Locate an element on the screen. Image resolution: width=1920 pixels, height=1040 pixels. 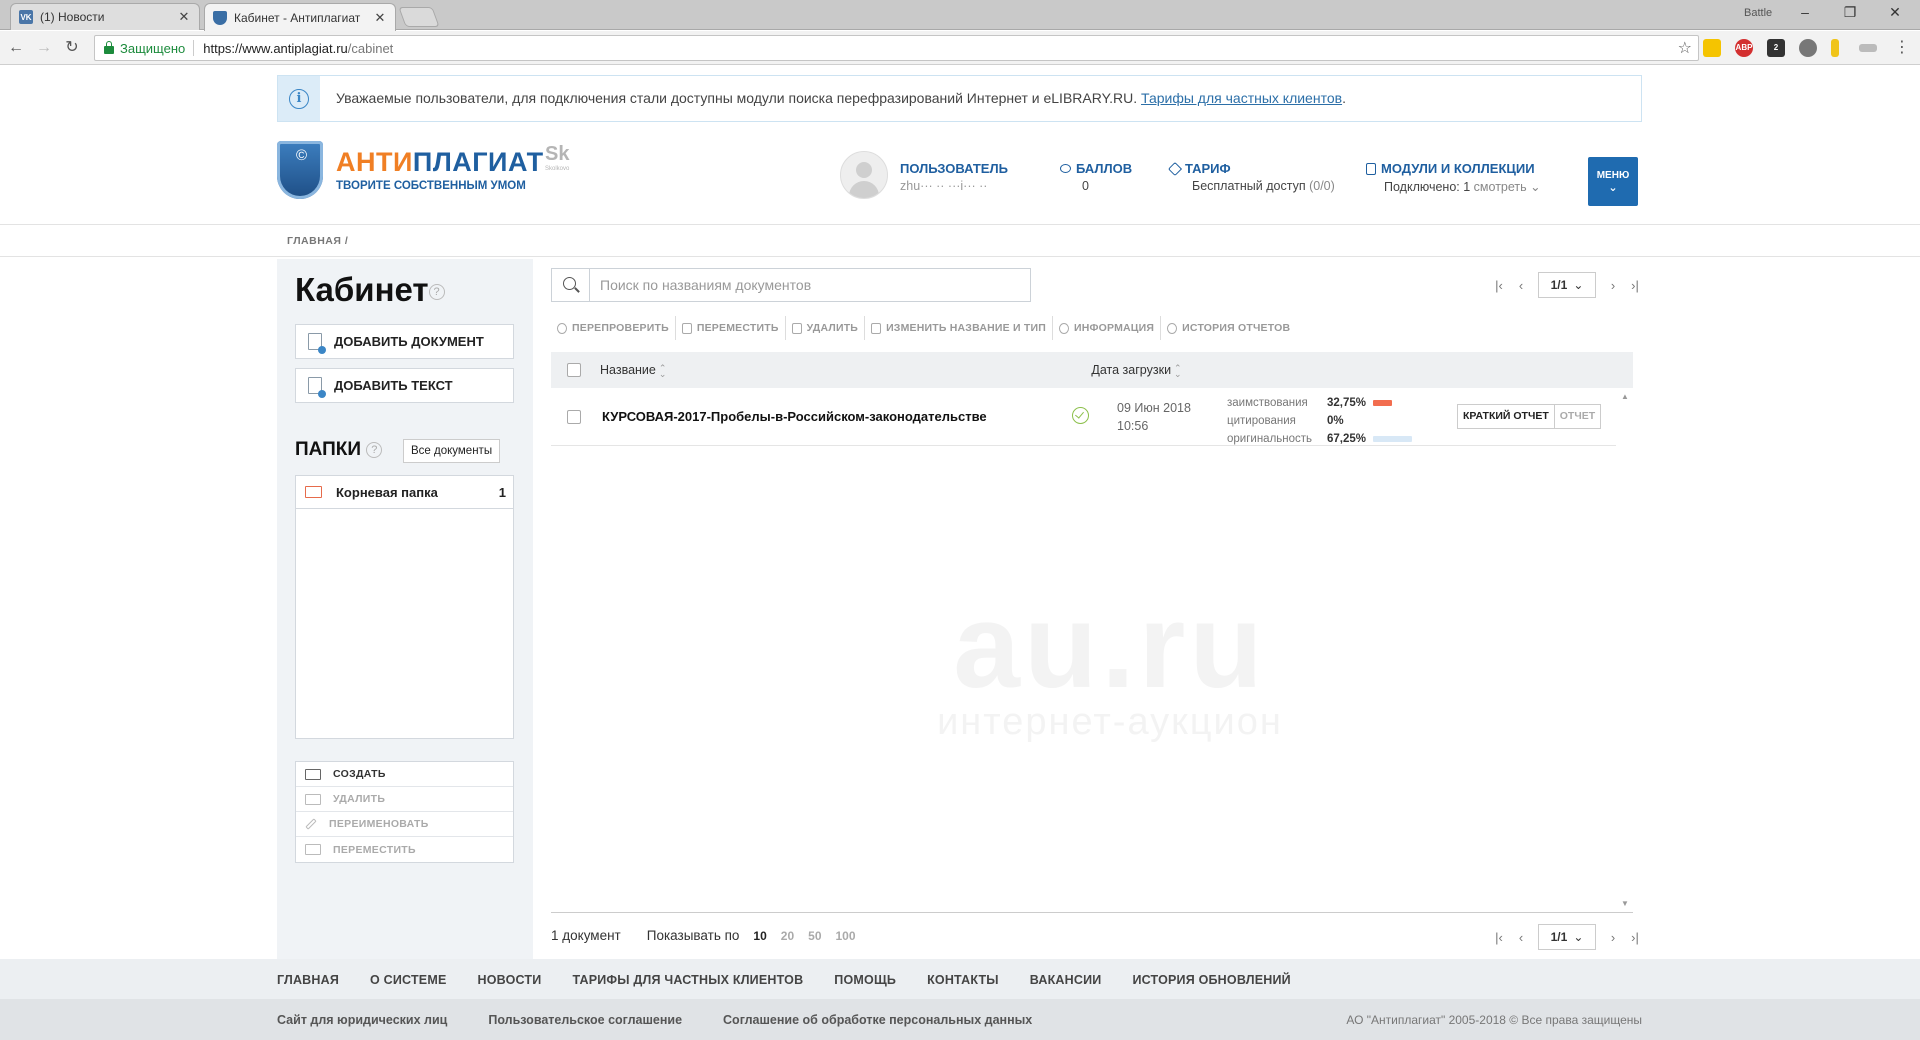
per-page-100: 100 is located at coordinates (846, 936).